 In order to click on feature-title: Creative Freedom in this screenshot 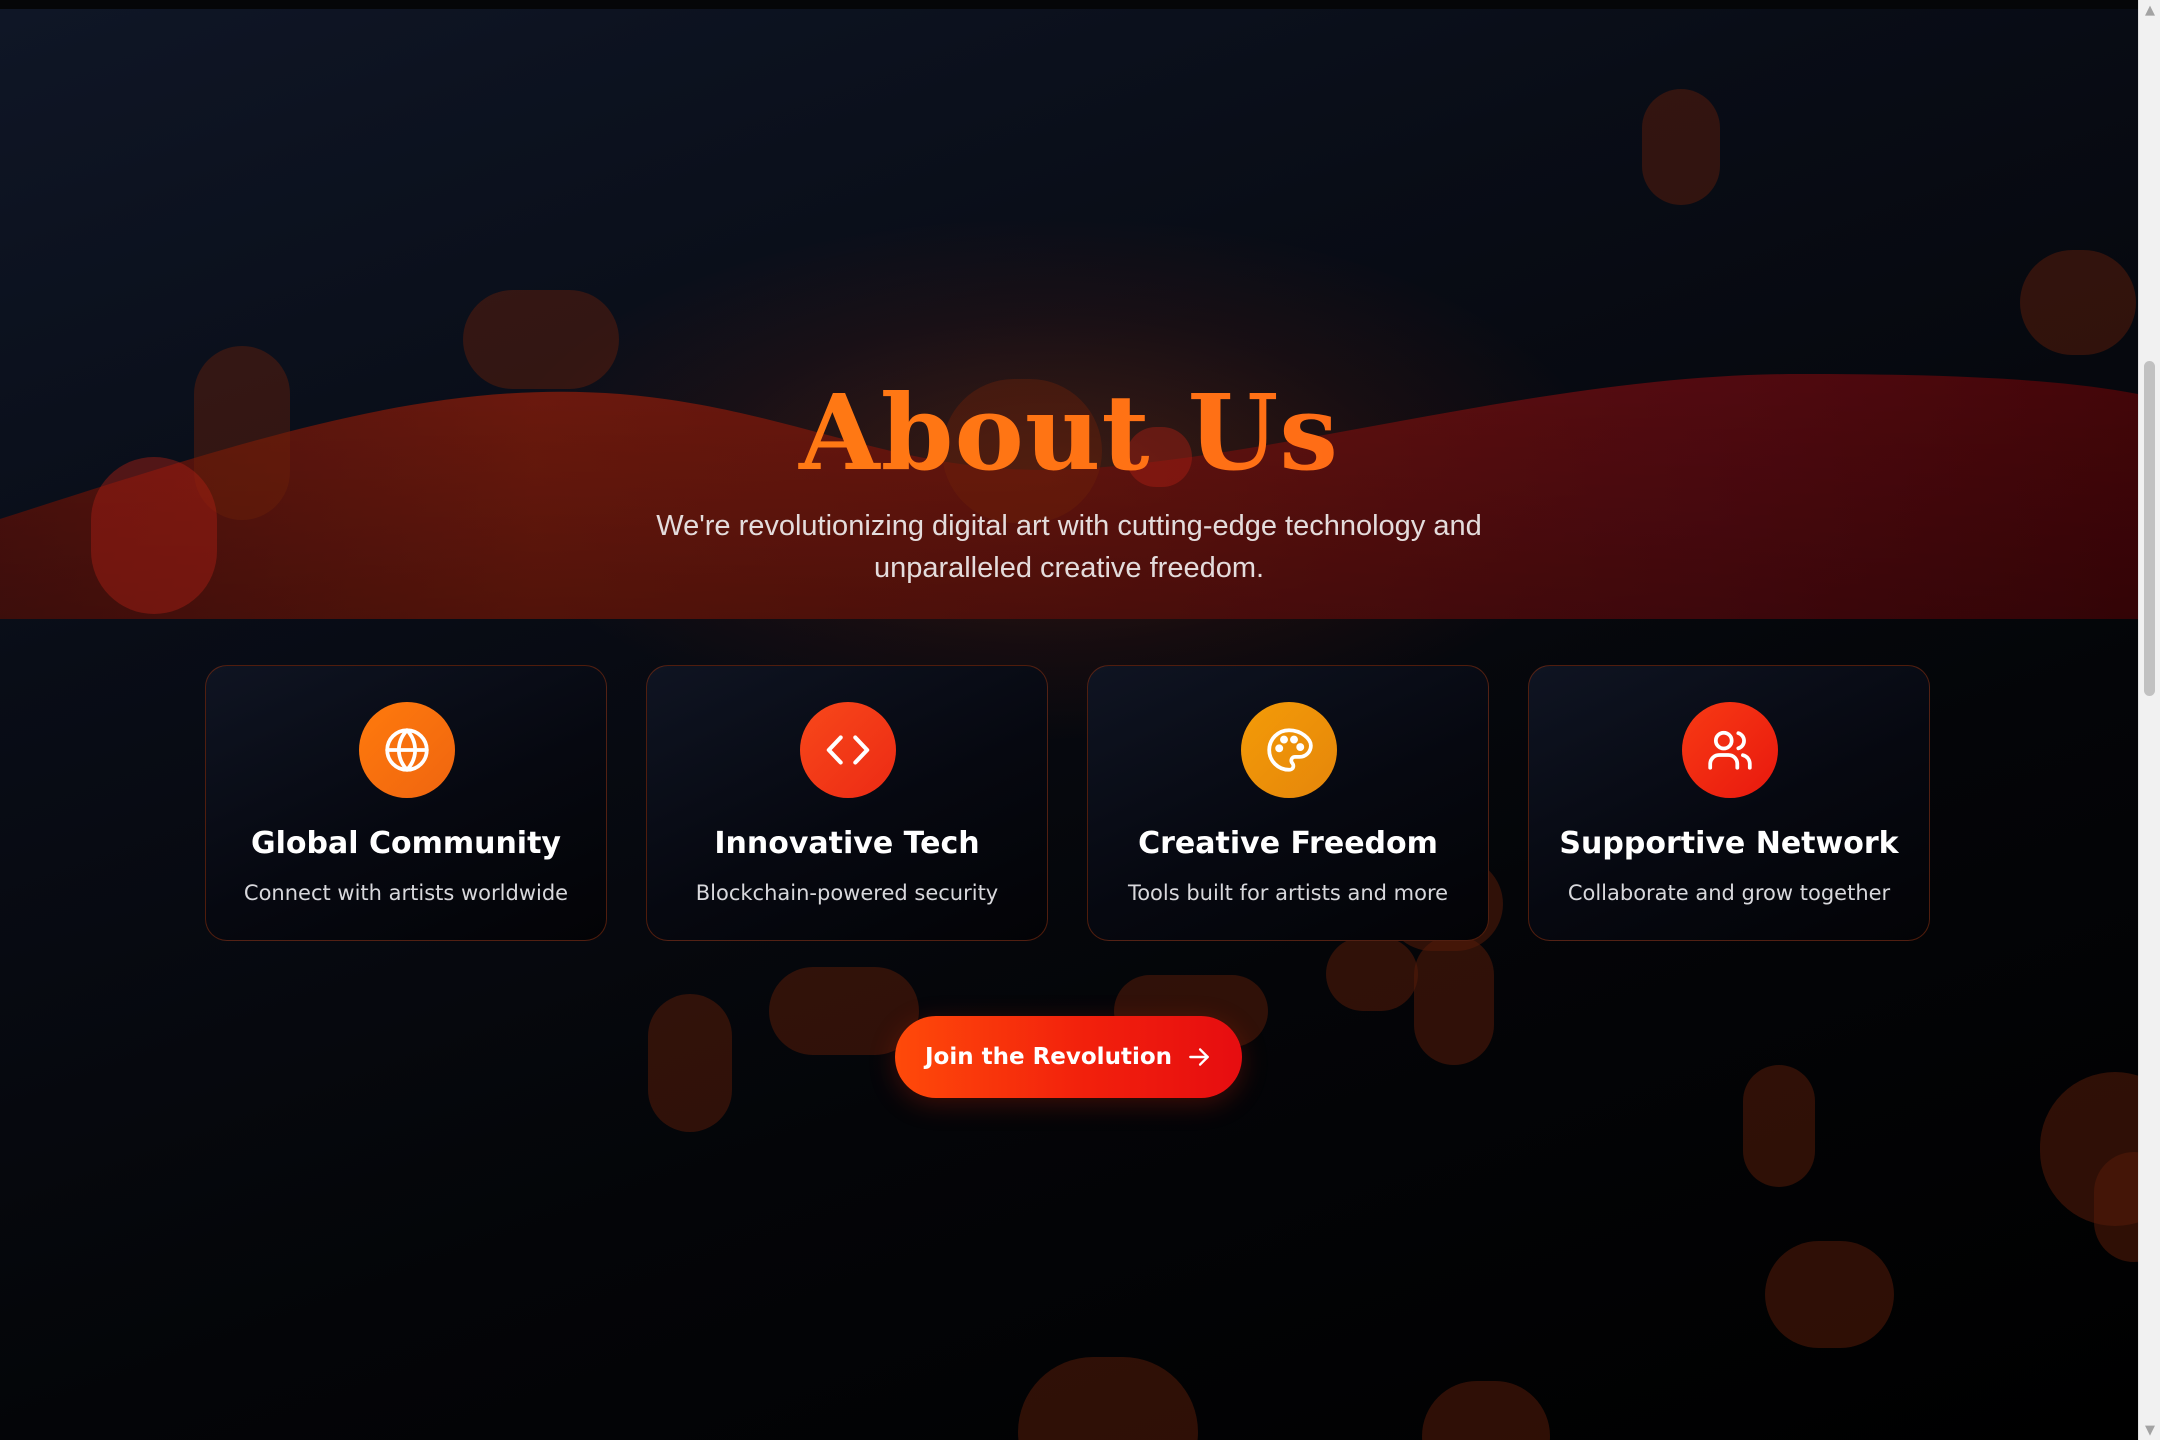, I will do `click(1288, 843)`.